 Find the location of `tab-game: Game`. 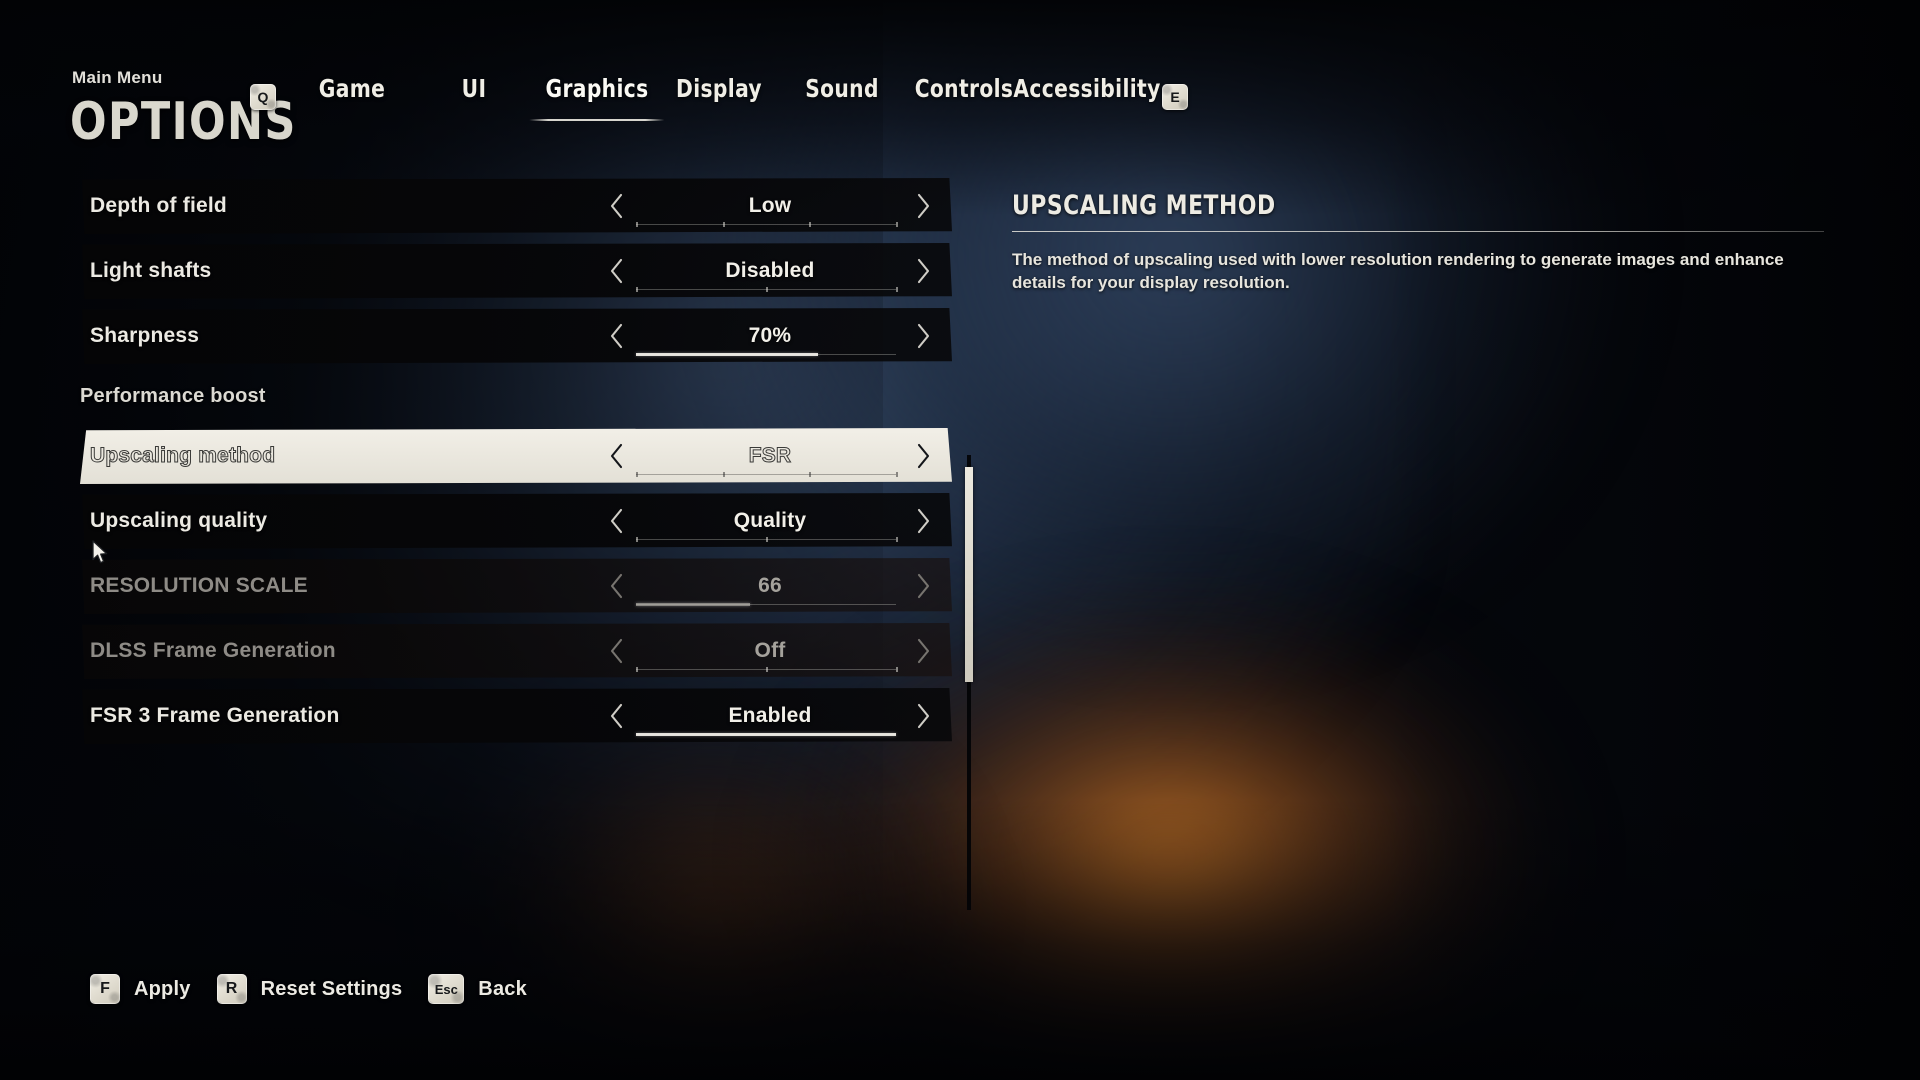

tab-game: Game is located at coordinates (352, 88).